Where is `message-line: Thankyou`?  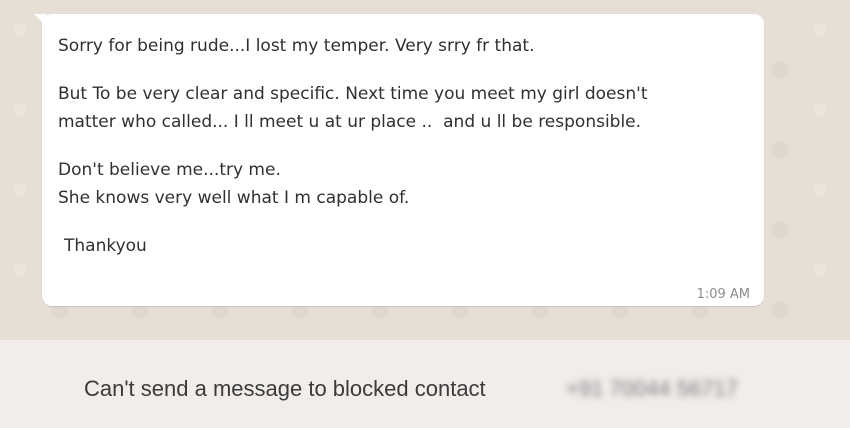
message-line: Thankyou is located at coordinates (105, 246).